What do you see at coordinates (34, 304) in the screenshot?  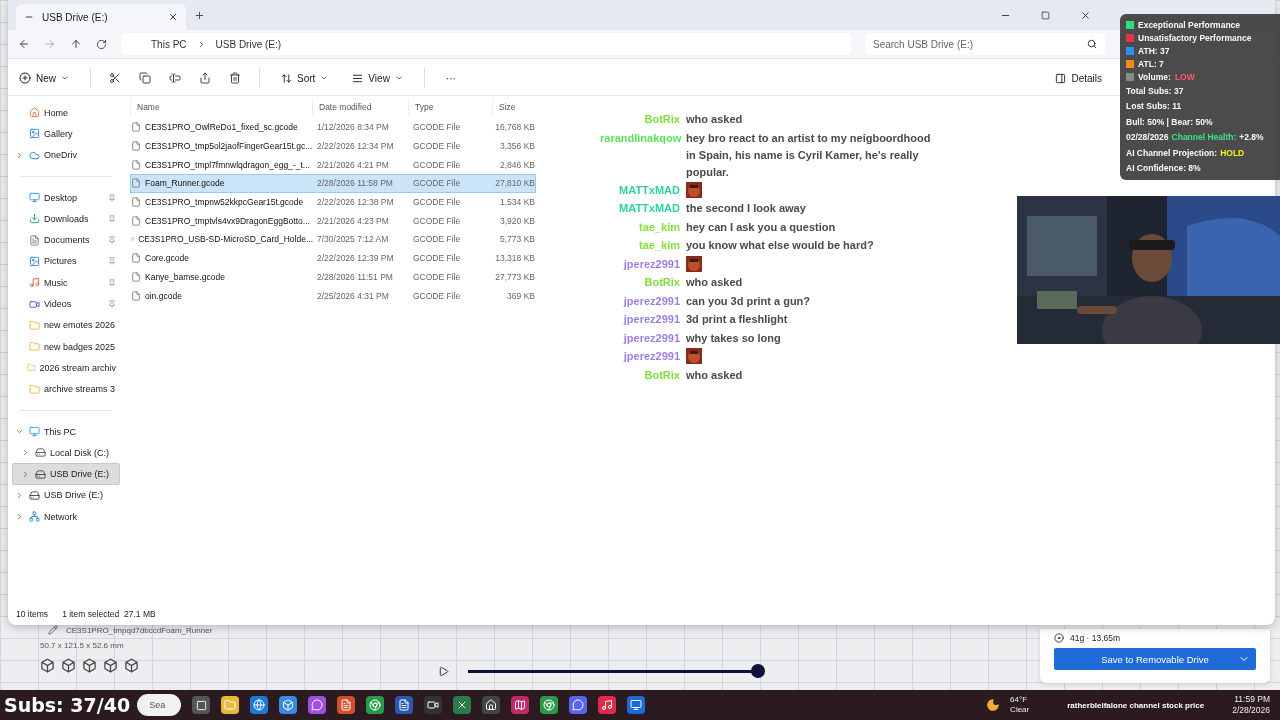 I see `video-icon` at bounding box center [34, 304].